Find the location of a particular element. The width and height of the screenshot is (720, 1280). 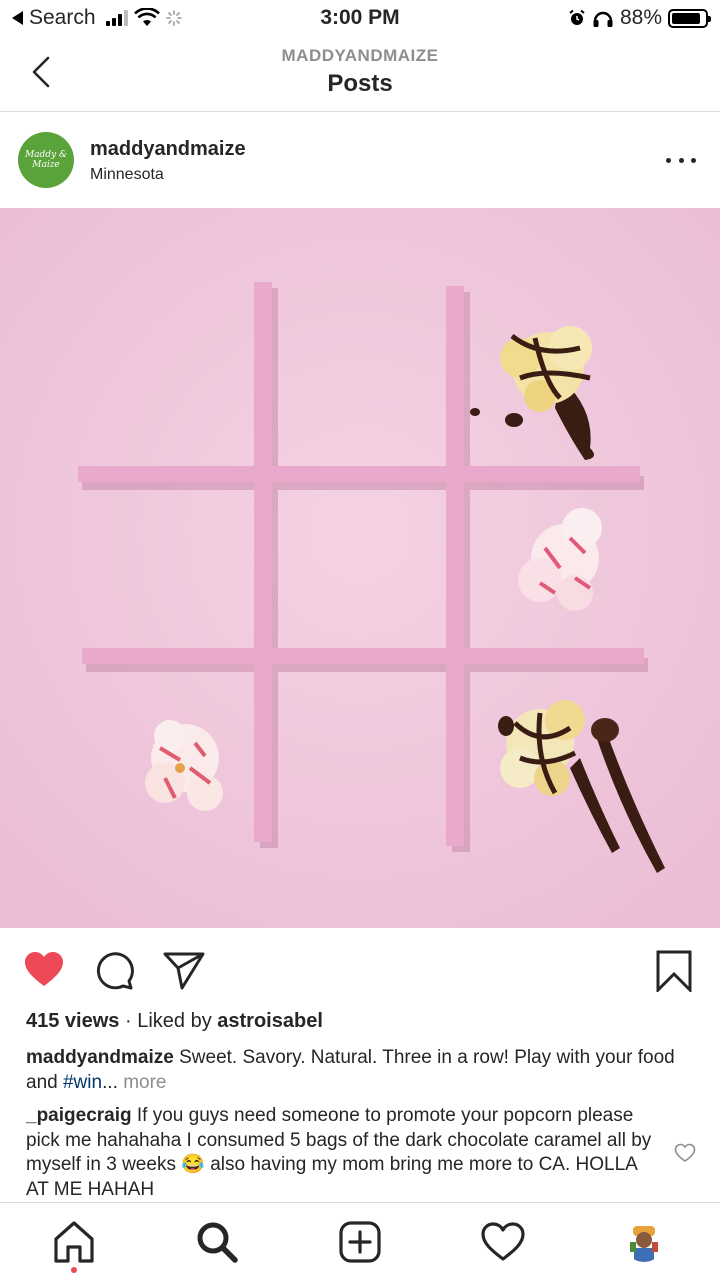

comment-button is located at coordinates (114, 970).